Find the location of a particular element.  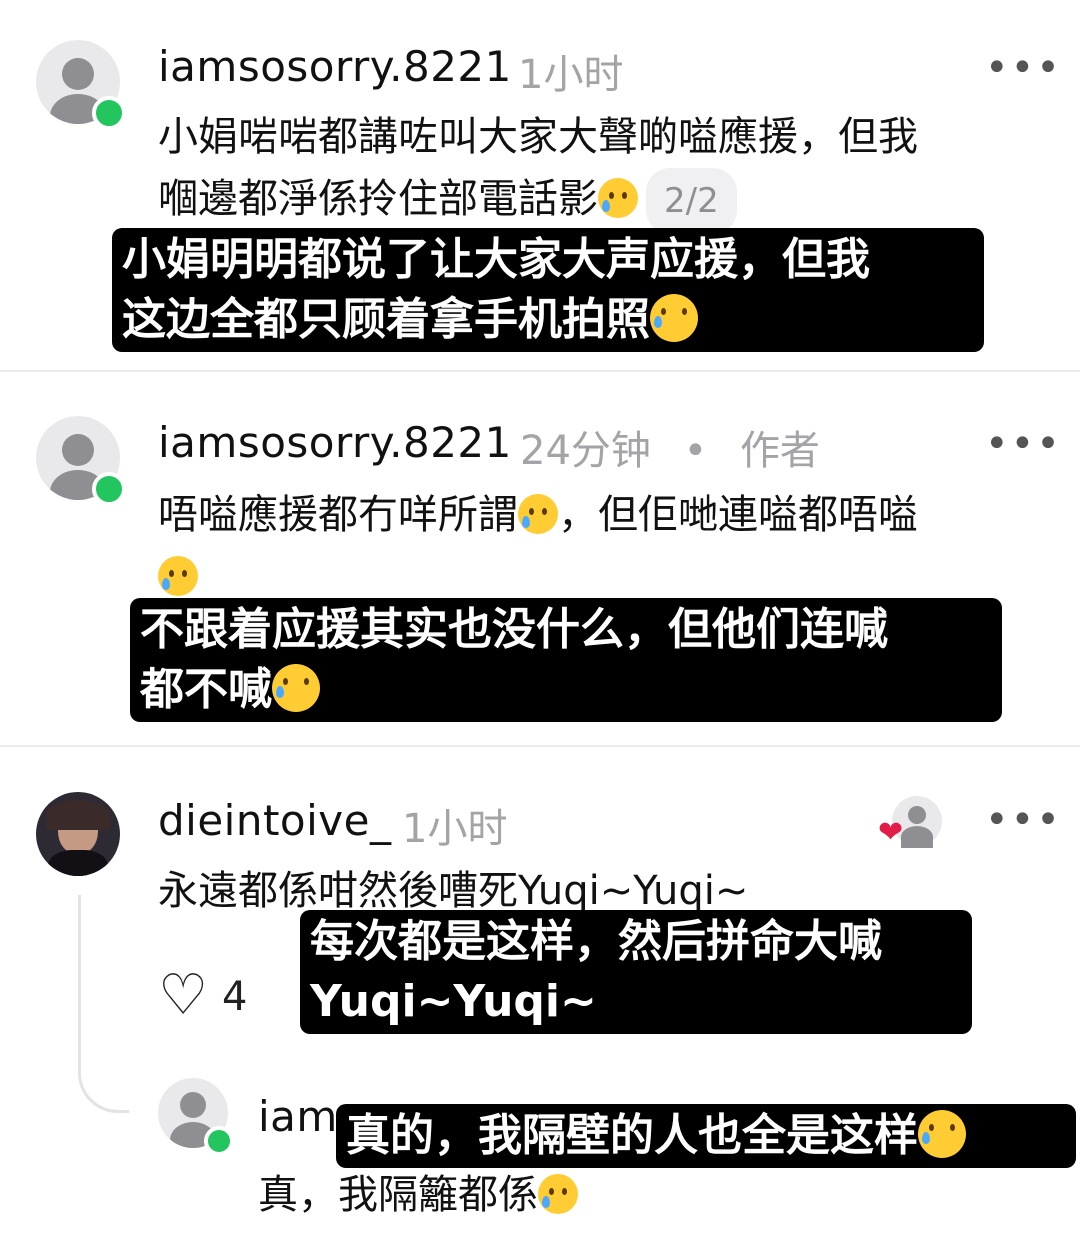

comment-text-line: ，但佢哋連嗌都唔嗌 is located at coordinates (738, 515).